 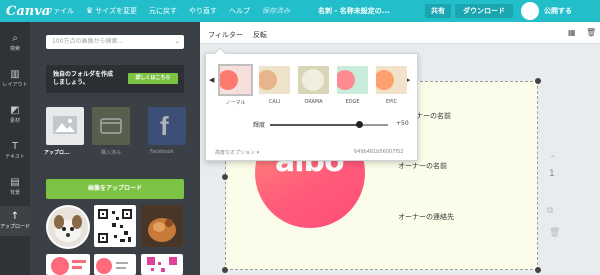 What do you see at coordinates (239, 11) in the screenshot?
I see `menu-help: ヘルプ` at bounding box center [239, 11].